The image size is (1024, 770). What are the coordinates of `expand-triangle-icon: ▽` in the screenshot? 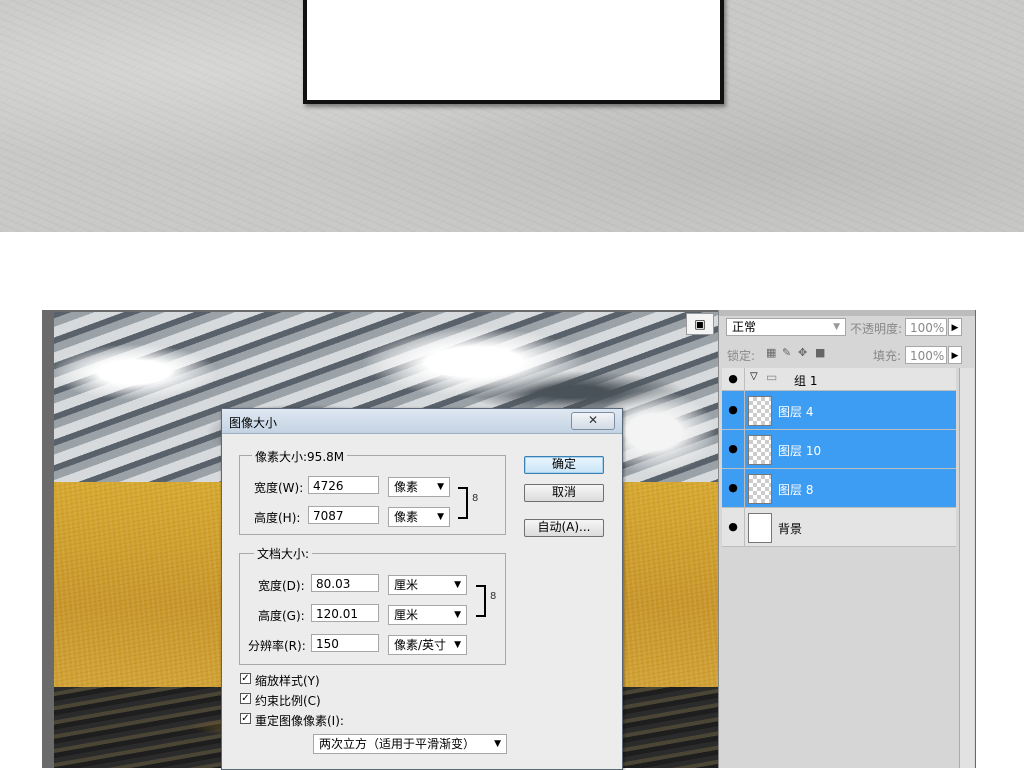 It's located at (754, 376).